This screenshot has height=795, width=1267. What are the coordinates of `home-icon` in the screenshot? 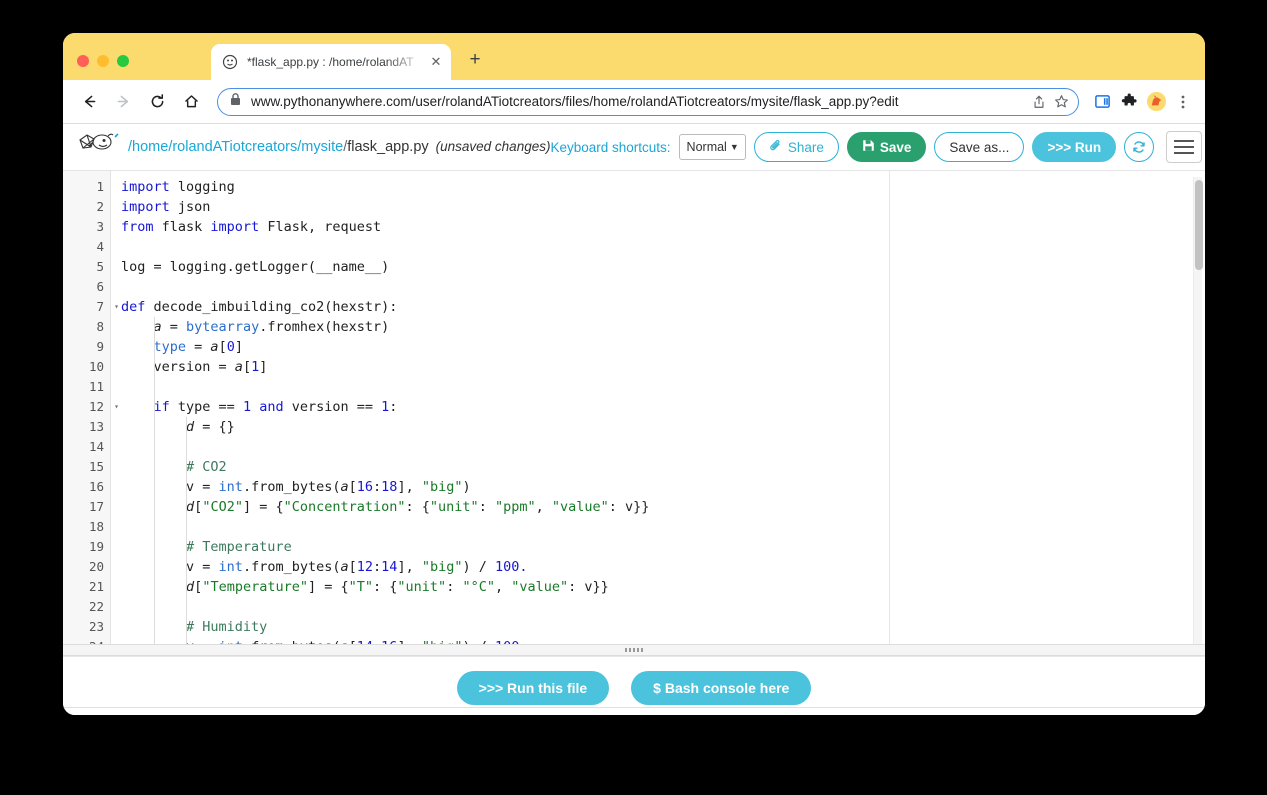 It's located at (191, 102).